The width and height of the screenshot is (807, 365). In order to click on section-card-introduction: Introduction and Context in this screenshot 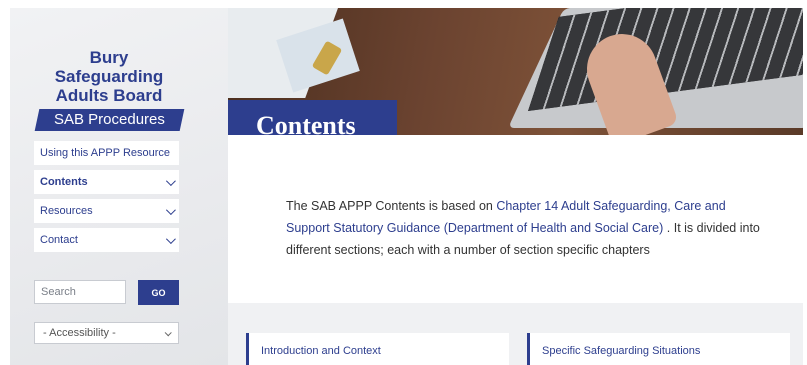, I will do `click(377, 349)`.